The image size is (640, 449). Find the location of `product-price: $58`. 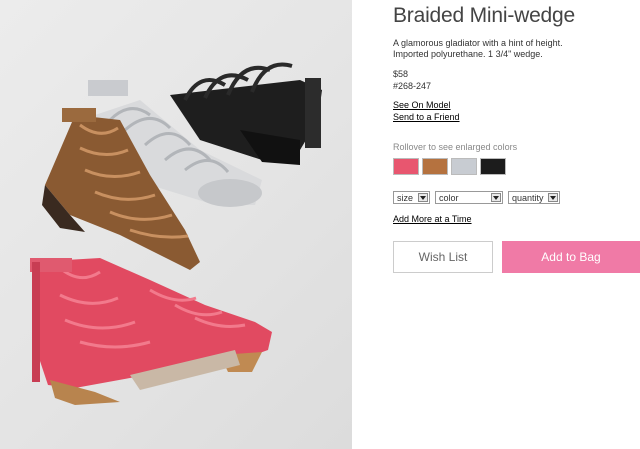

product-price: $58 is located at coordinates (401, 74).